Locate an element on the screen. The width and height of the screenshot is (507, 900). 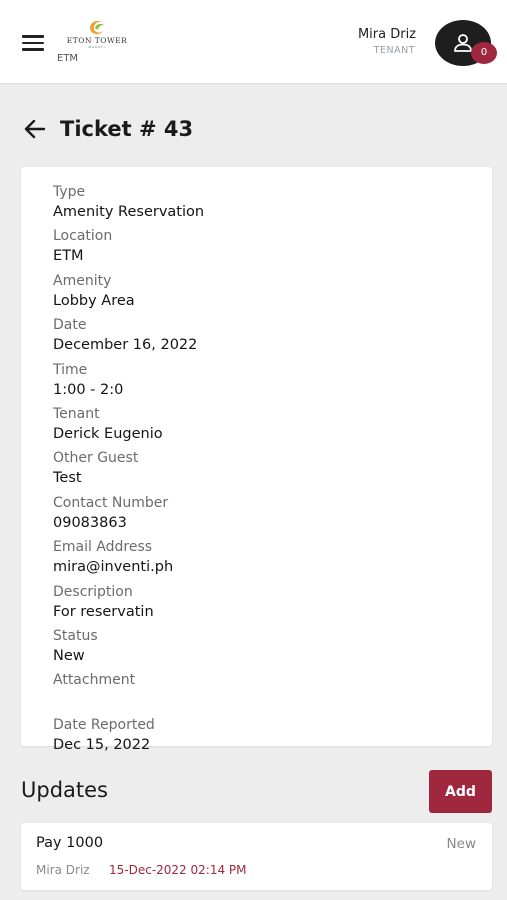
add-update-button: Add is located at coordinates (460, 791).